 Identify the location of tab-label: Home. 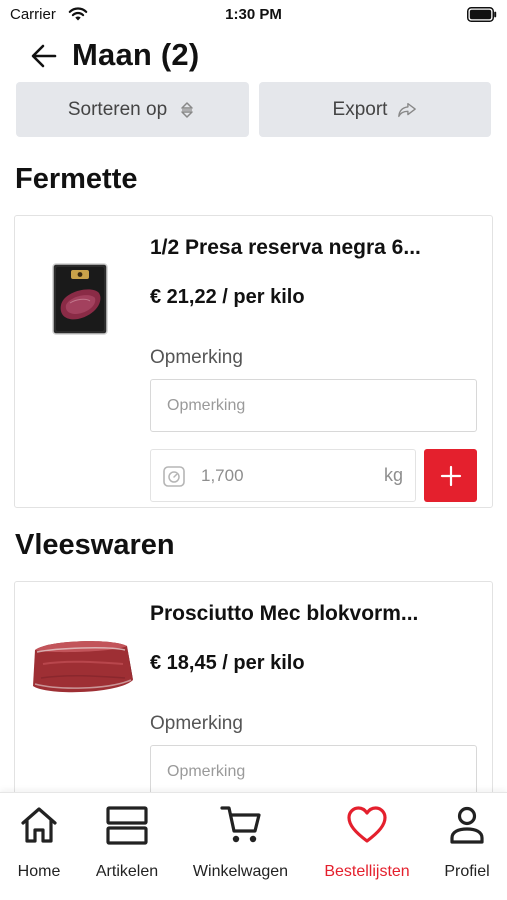
(39, 871).